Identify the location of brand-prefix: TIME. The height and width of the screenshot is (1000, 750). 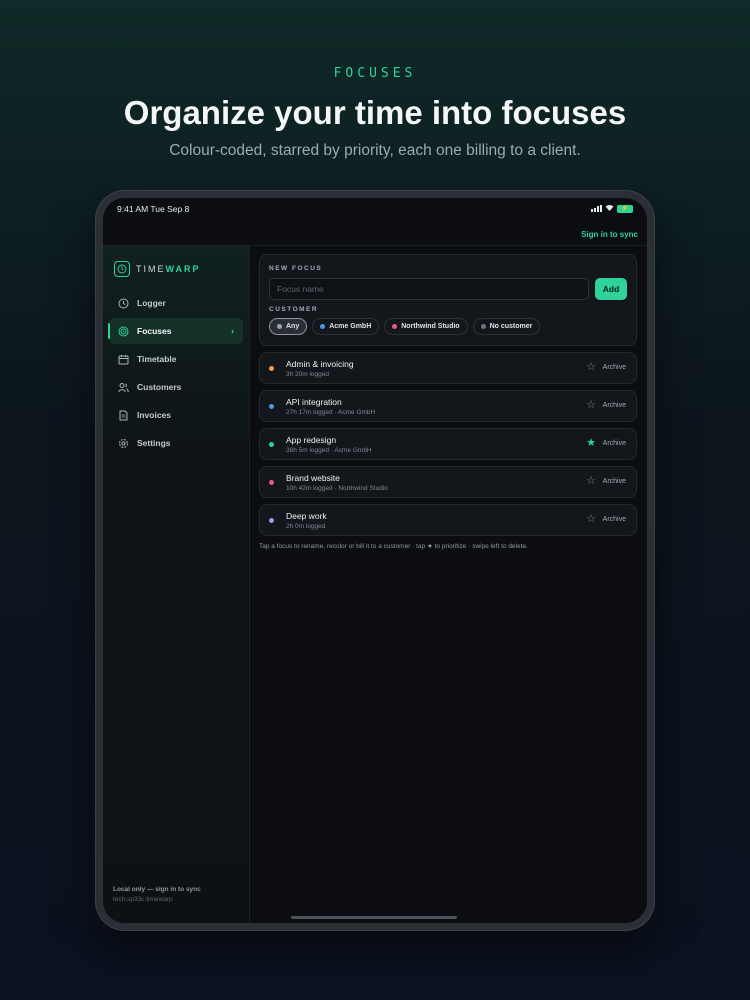
(151, 269).